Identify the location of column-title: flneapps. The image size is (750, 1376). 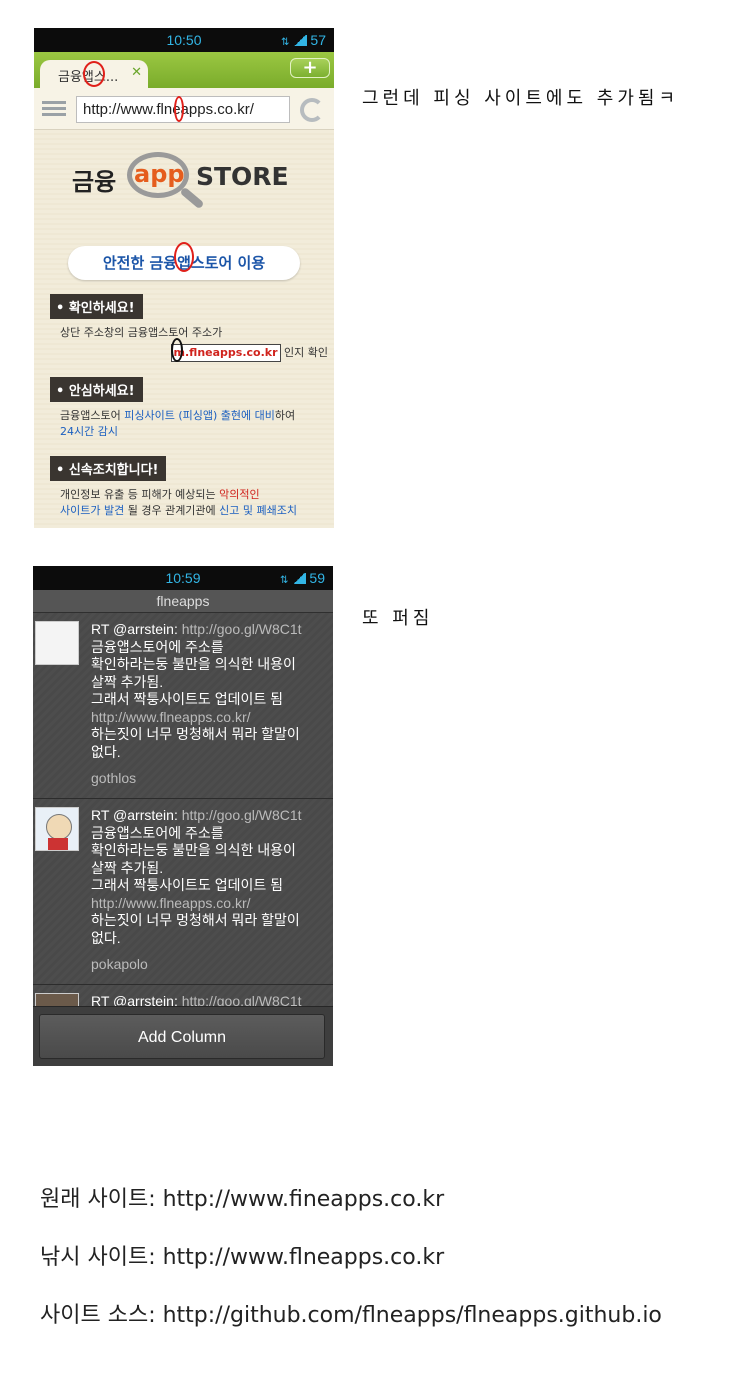
(183, 601).